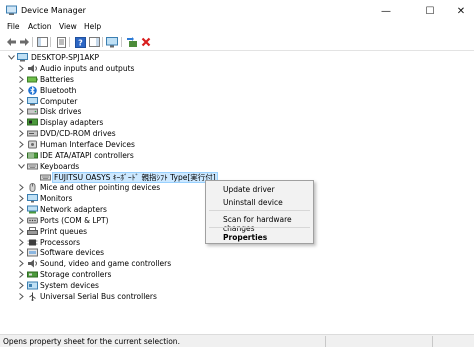 This screenshot has width=474, height=347. What do you see at coordinates (253, 202) in the screenshot?
I see `context-uninstall-device: Uninstall device` at bounding box center [253, 202].